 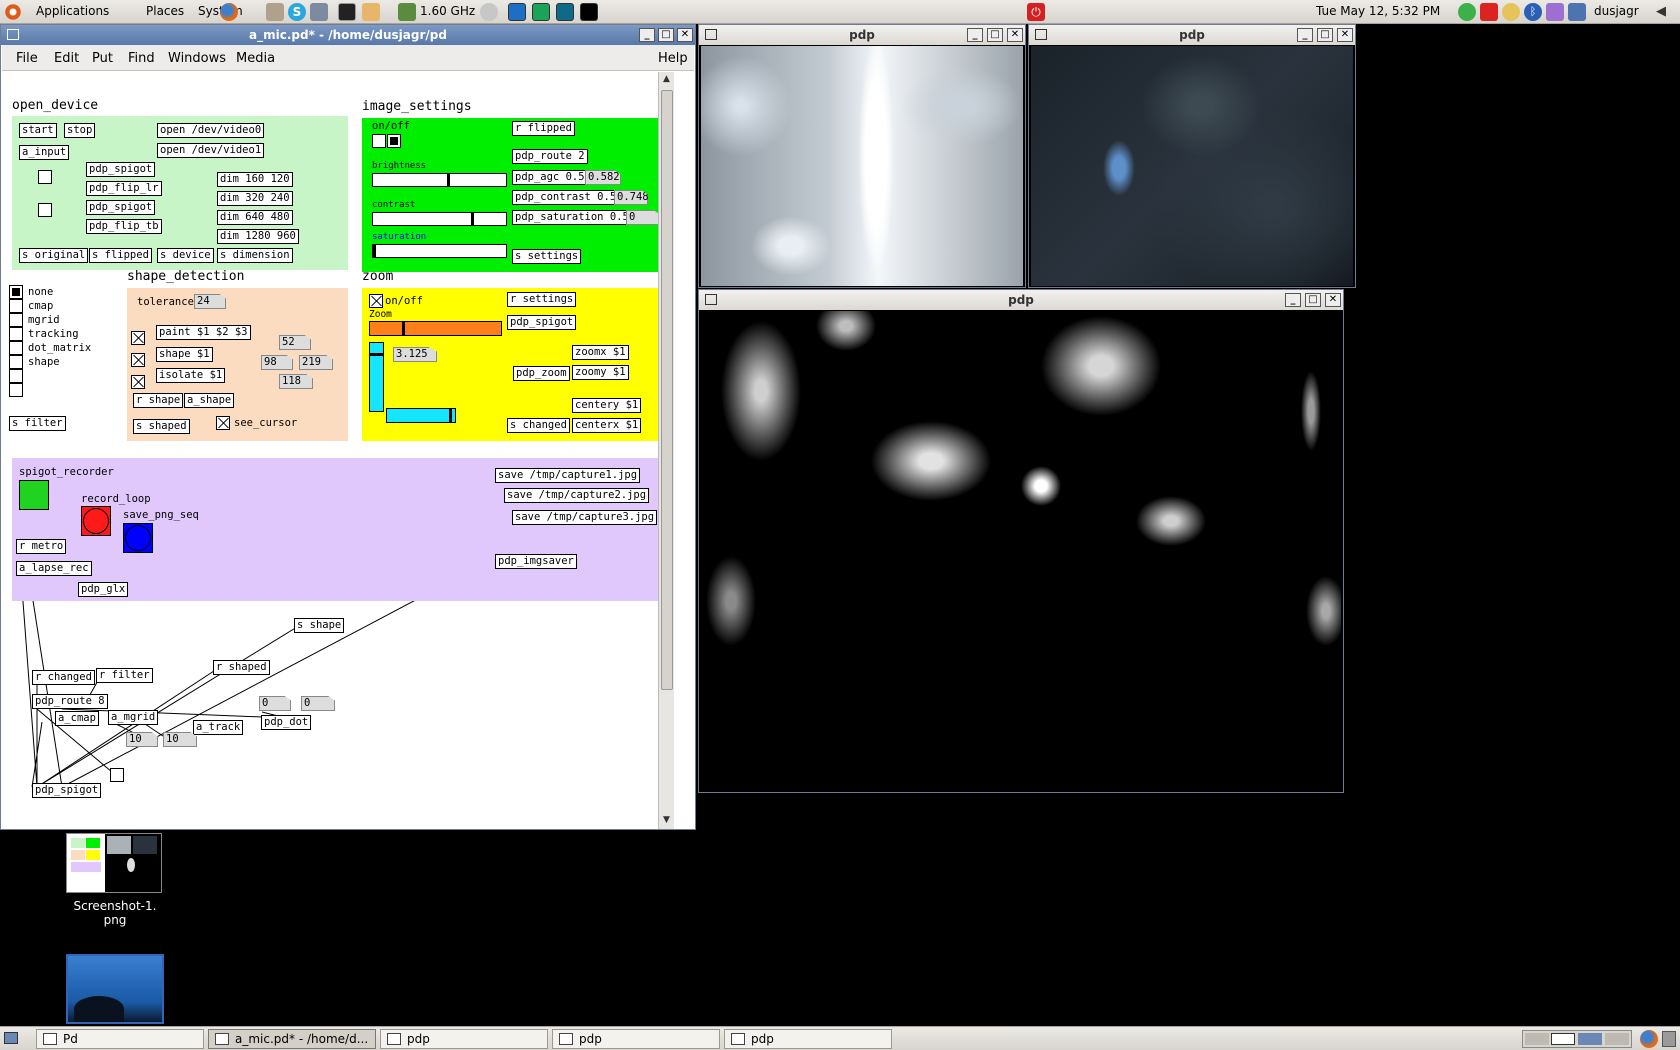 I want to click on saturation-slider-knob, so click(x=374, y=251).